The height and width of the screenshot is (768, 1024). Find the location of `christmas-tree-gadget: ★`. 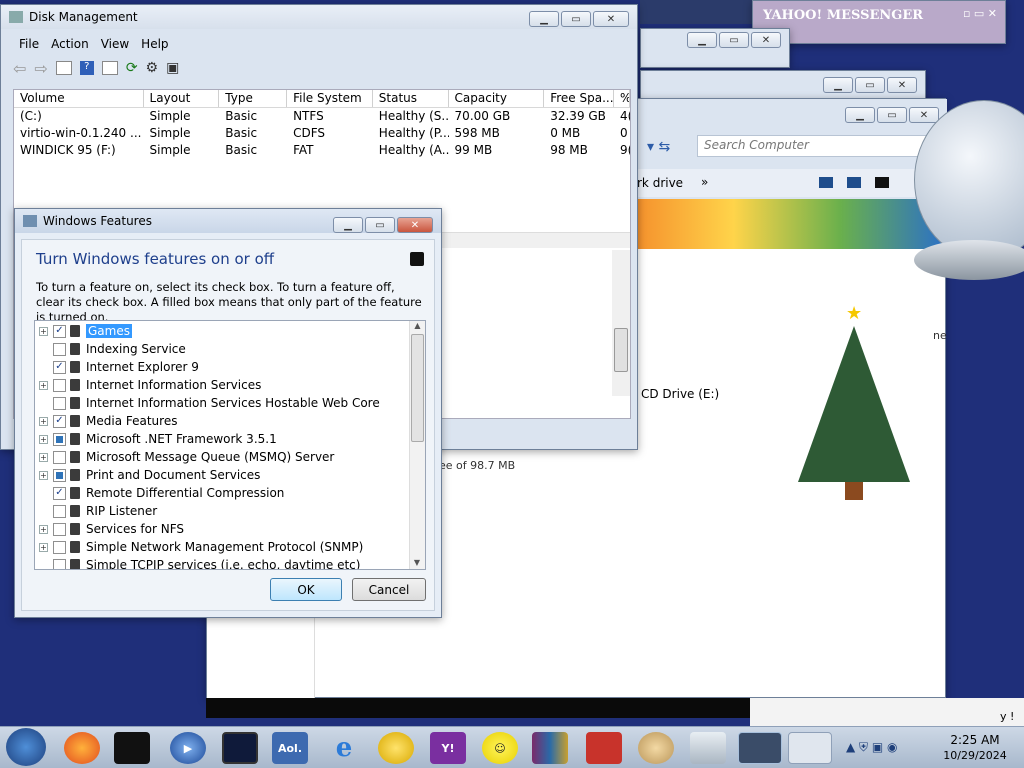

christmas-tree-gadget: ★ is located at coordinates (855, 405).